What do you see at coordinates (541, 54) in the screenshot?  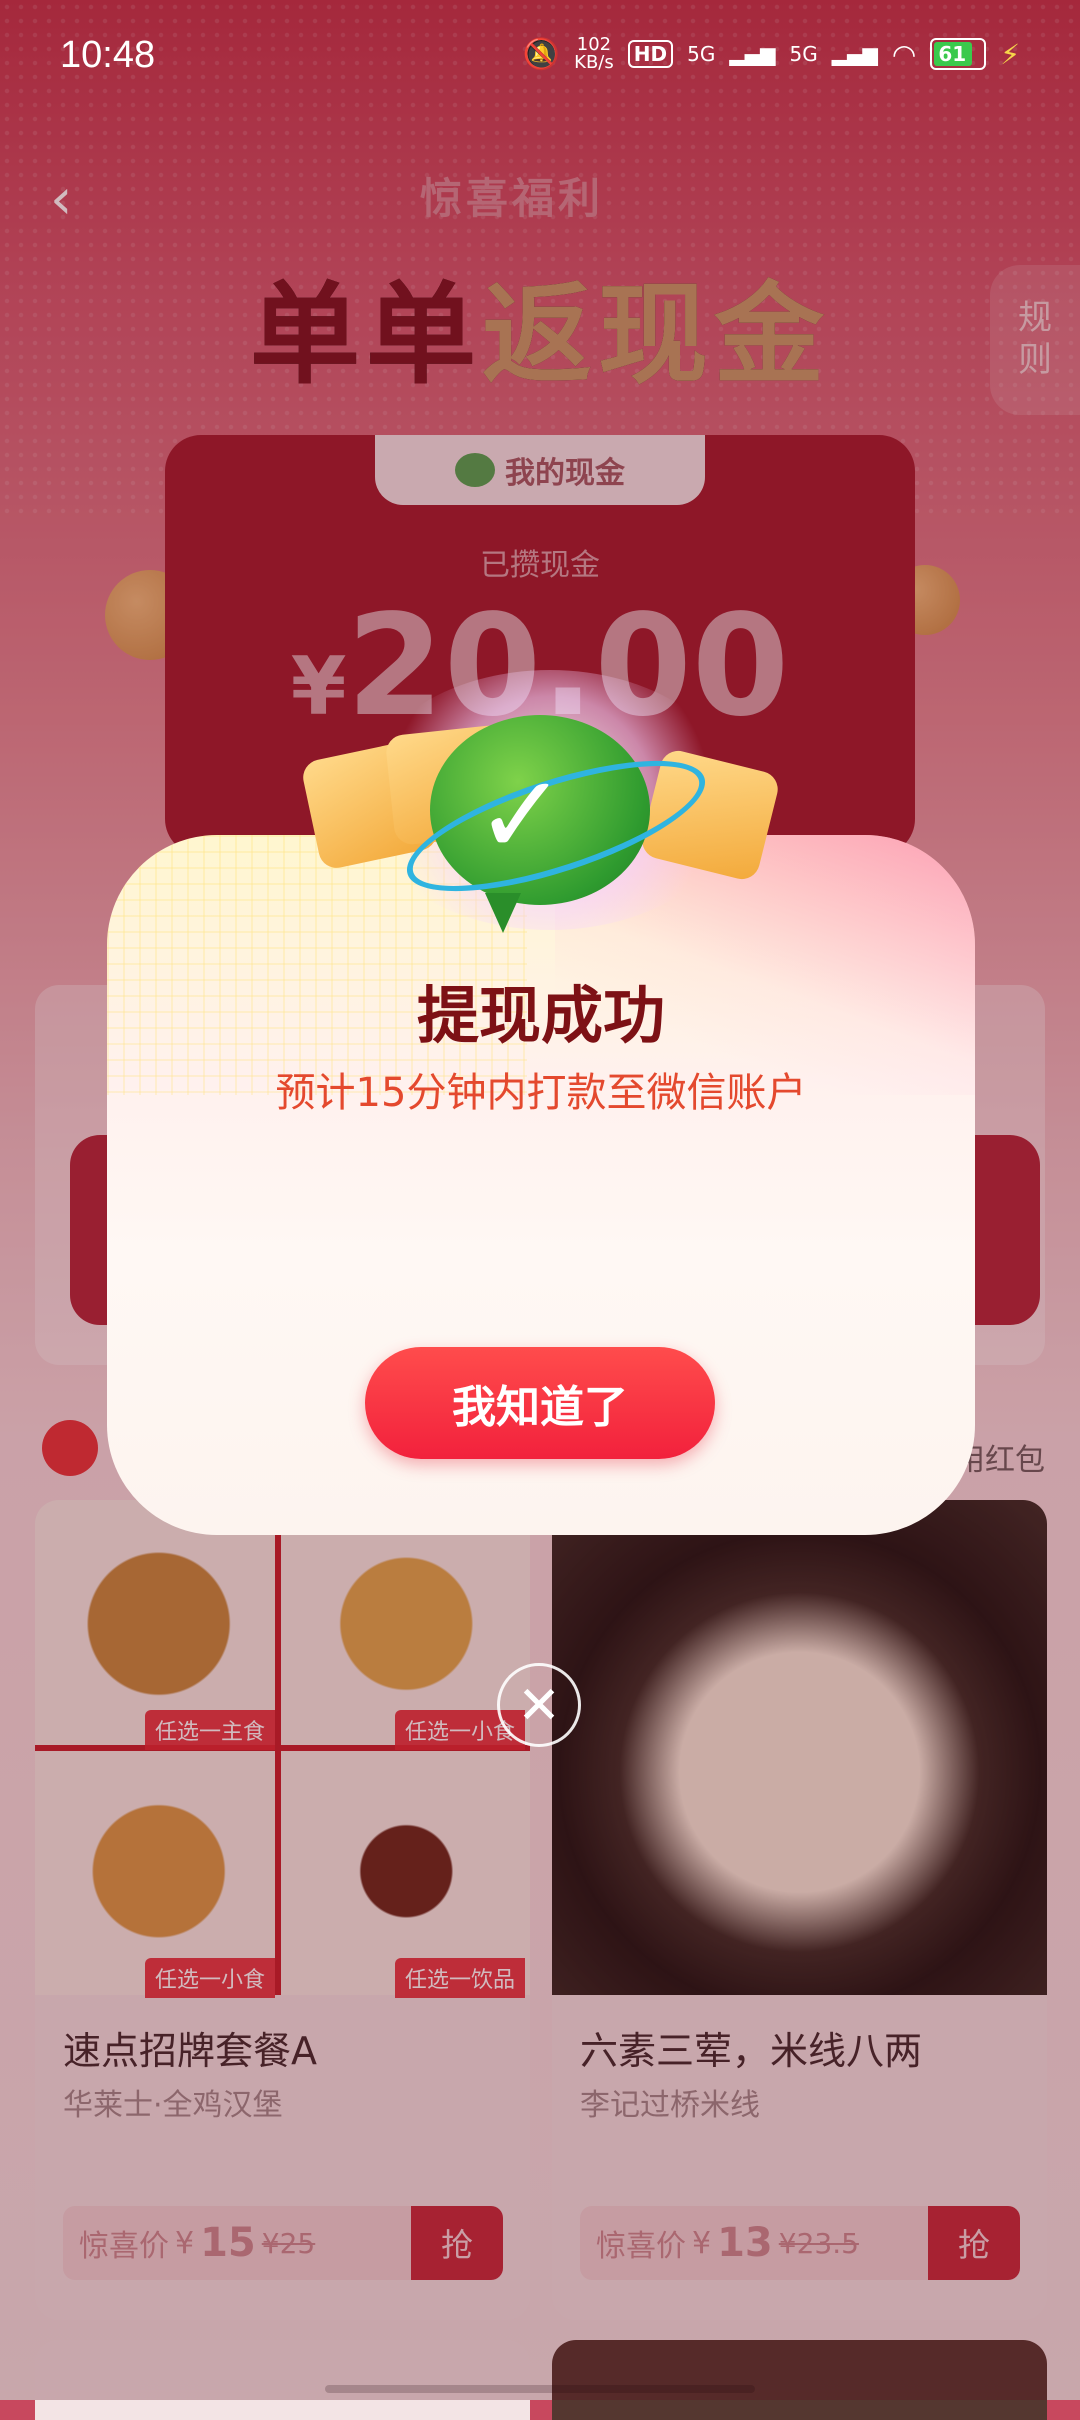 I see `mute-bell-icon: 🔕` at bounding box center [541, 54].